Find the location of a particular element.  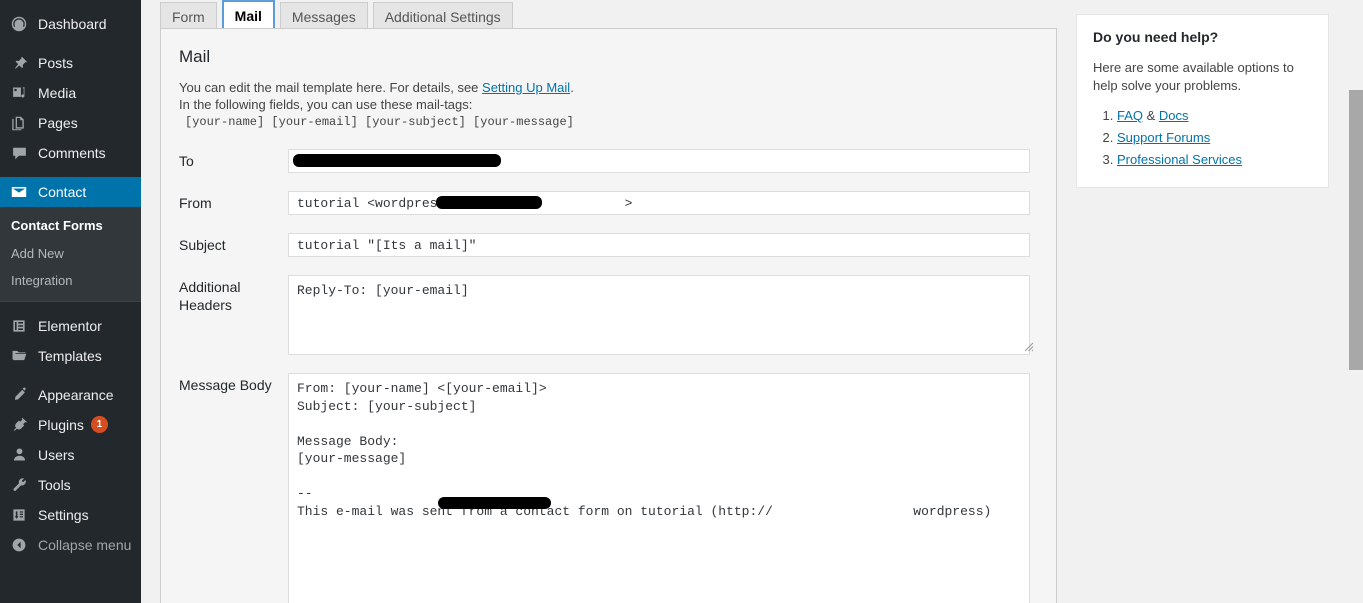

professional-services-link: Professional Services is located at coordinates (1179, 159).